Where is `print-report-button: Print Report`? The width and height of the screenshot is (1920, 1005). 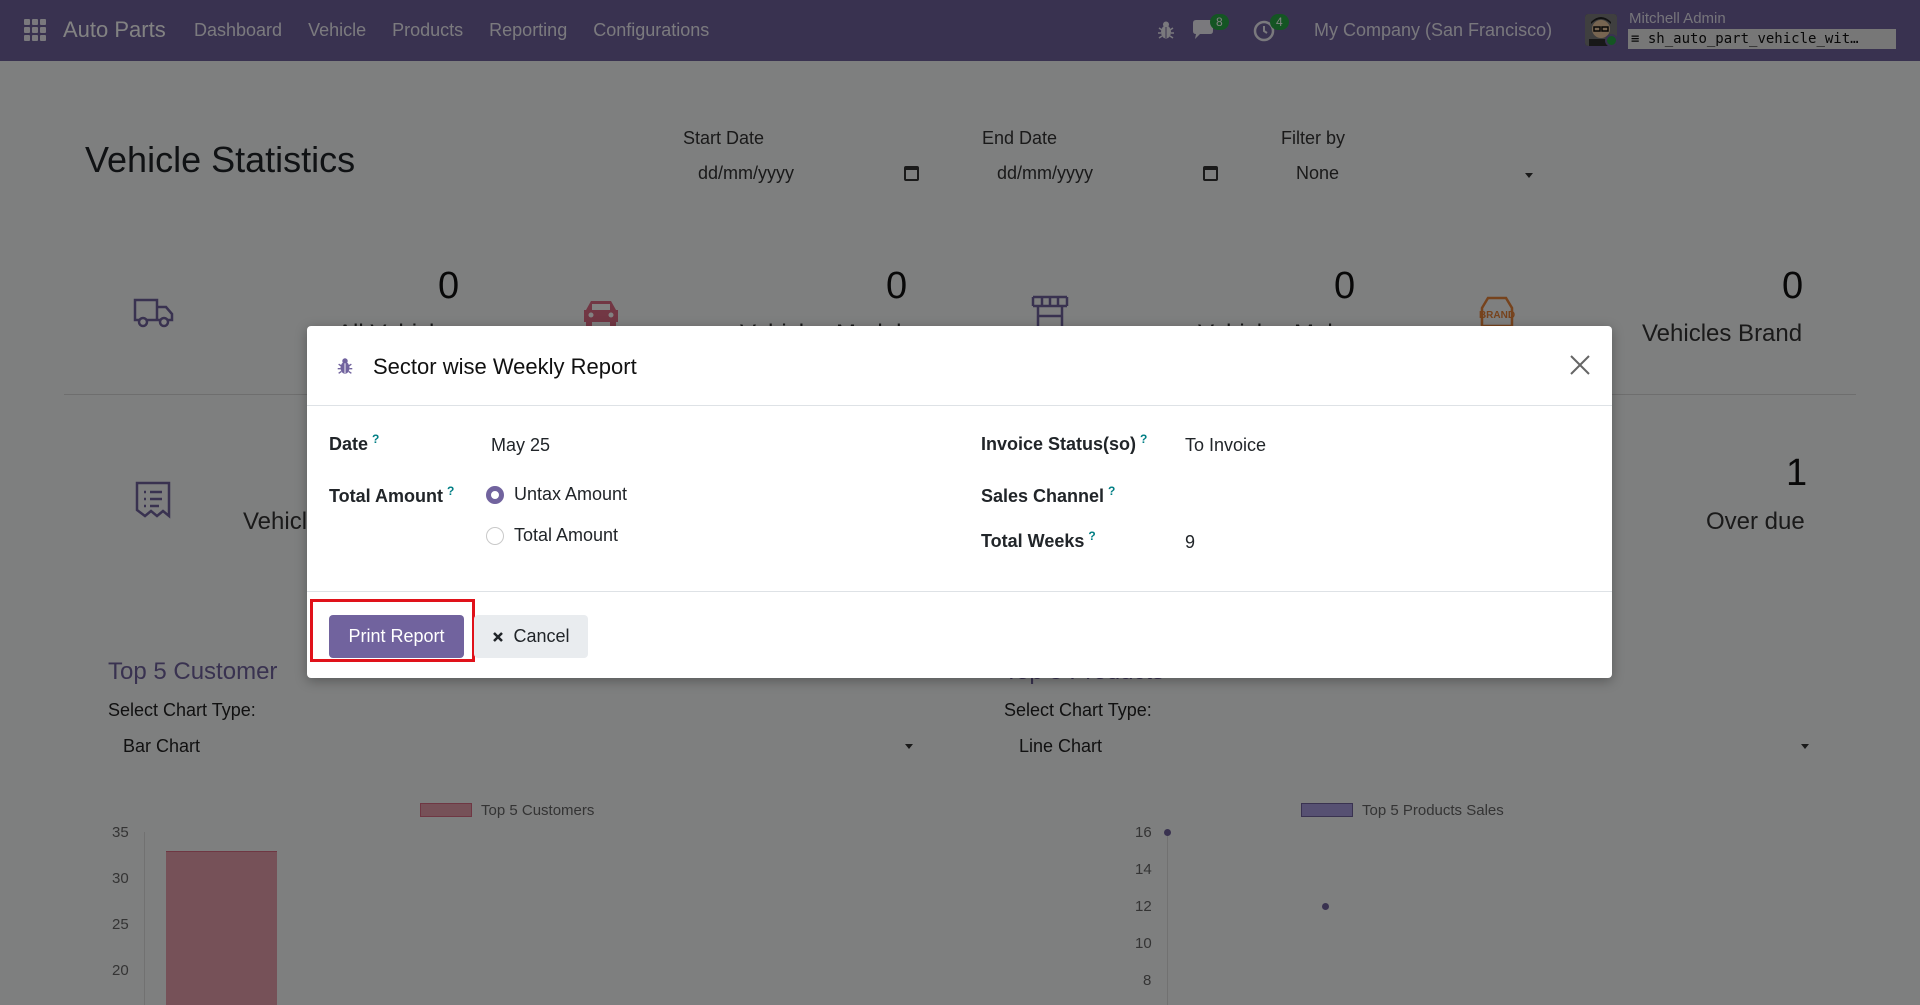 print-report-button: Print Report is located at coordinates (396, 636).